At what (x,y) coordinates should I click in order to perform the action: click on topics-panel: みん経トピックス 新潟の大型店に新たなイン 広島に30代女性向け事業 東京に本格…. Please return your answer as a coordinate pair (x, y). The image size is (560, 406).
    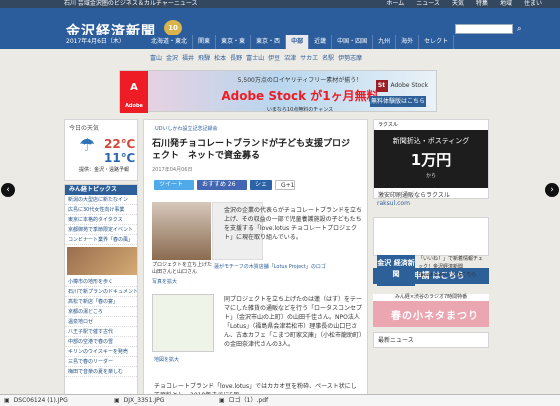
    Looking at the image, I should click on (101, 291).